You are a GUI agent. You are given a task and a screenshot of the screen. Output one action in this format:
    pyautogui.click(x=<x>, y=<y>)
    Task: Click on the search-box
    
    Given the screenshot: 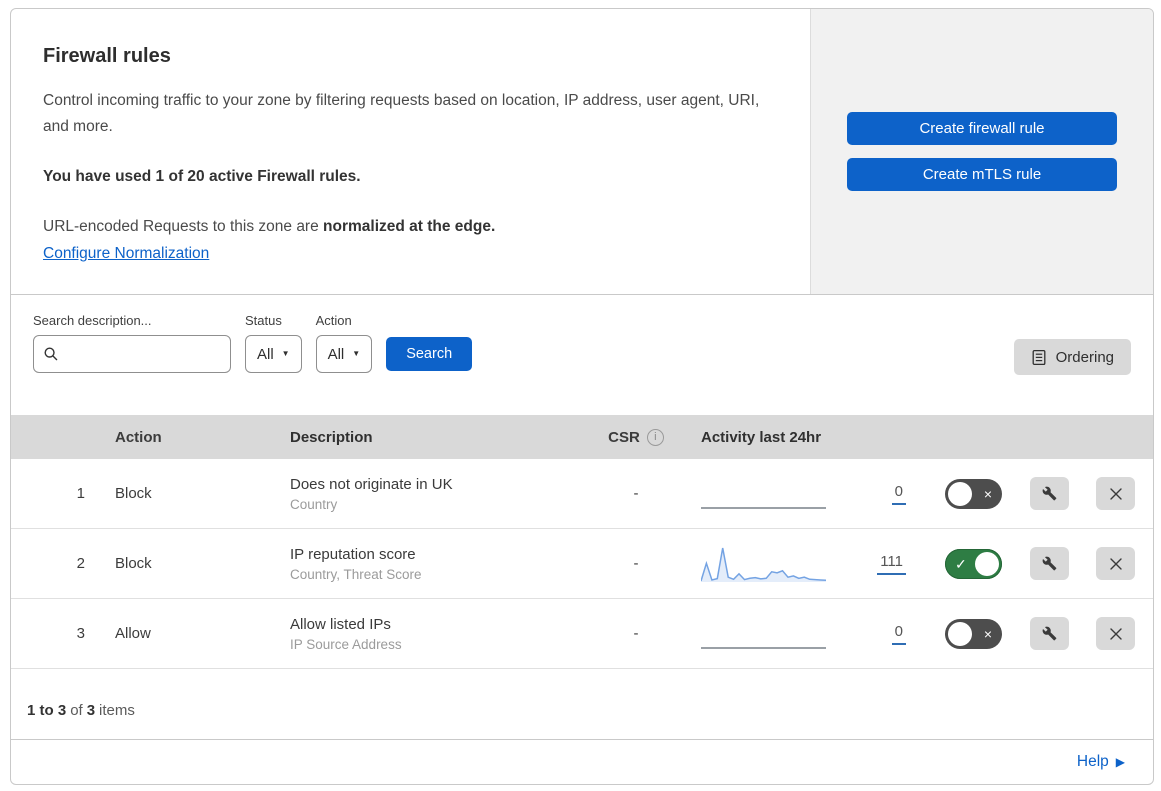 What is the action you would take?
    pyautogui.click(x=132, y=354)
    